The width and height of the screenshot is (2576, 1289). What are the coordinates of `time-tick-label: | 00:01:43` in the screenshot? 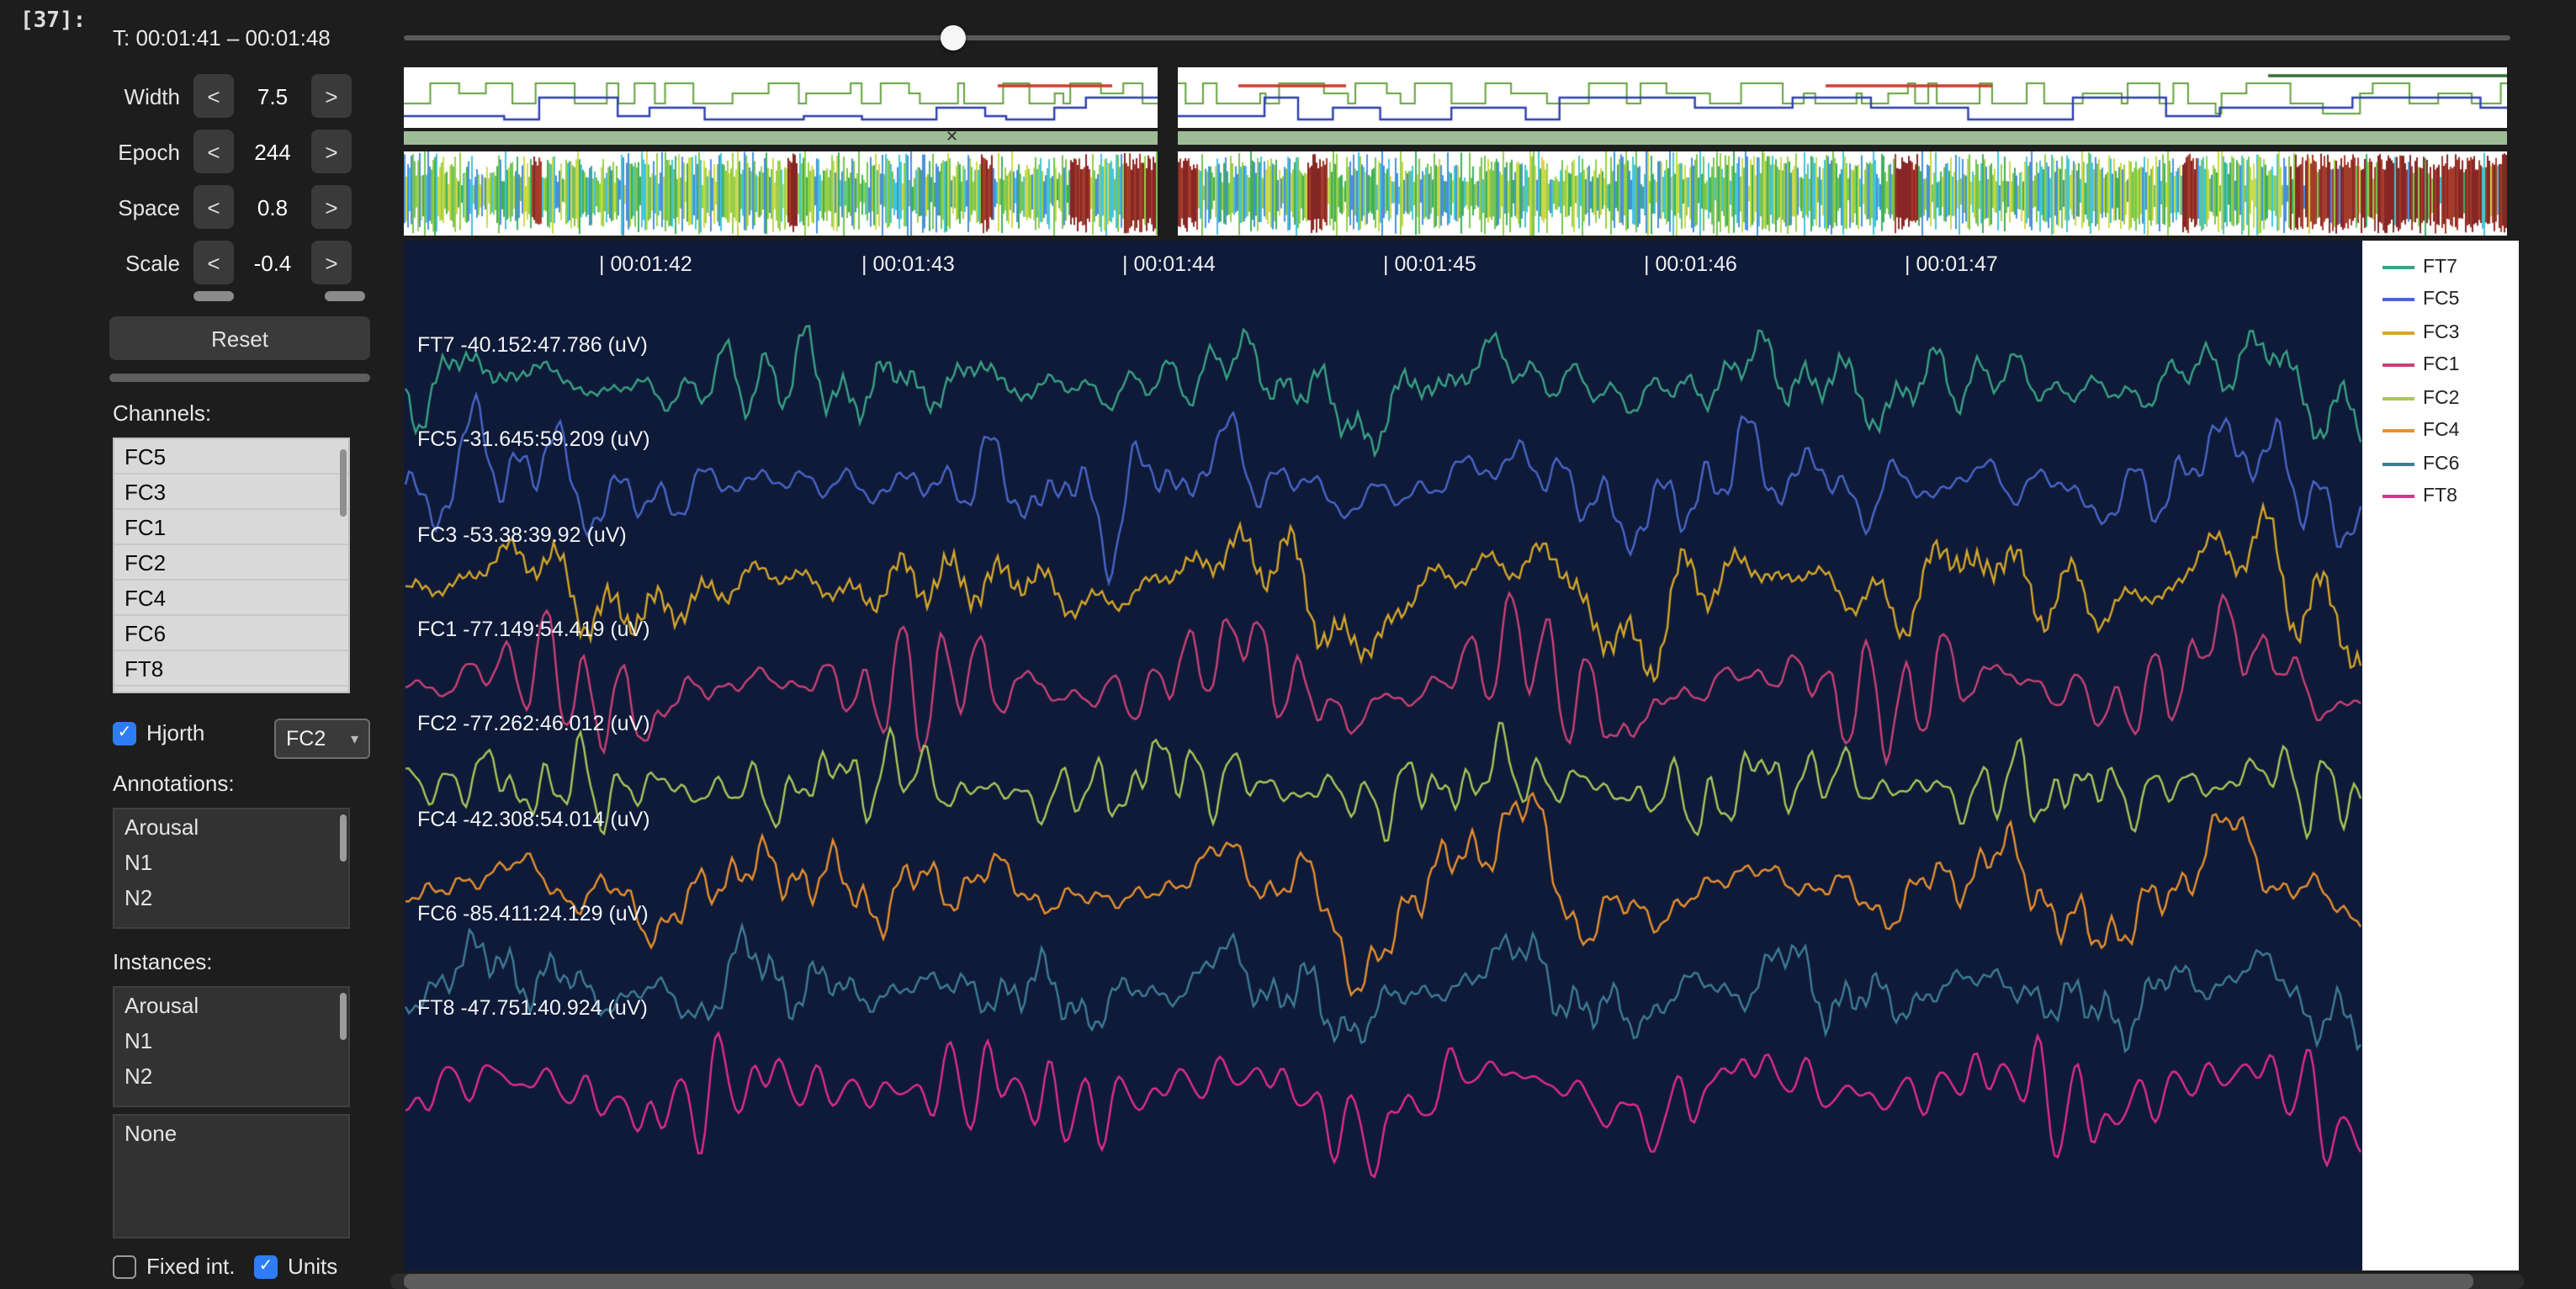 It's located at (908, 264).